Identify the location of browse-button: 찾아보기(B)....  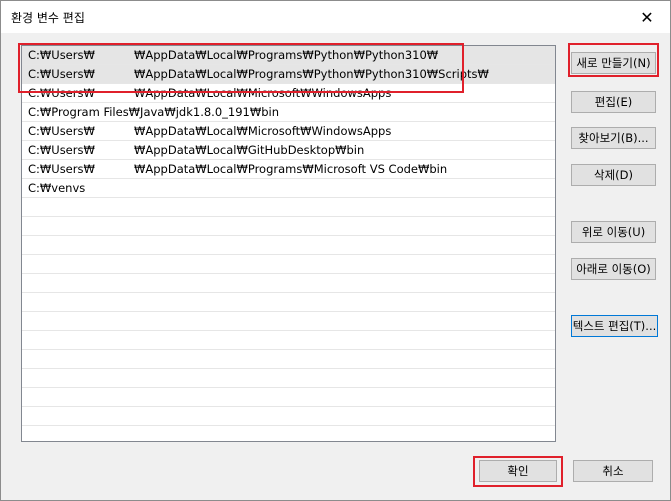
(613, 138).